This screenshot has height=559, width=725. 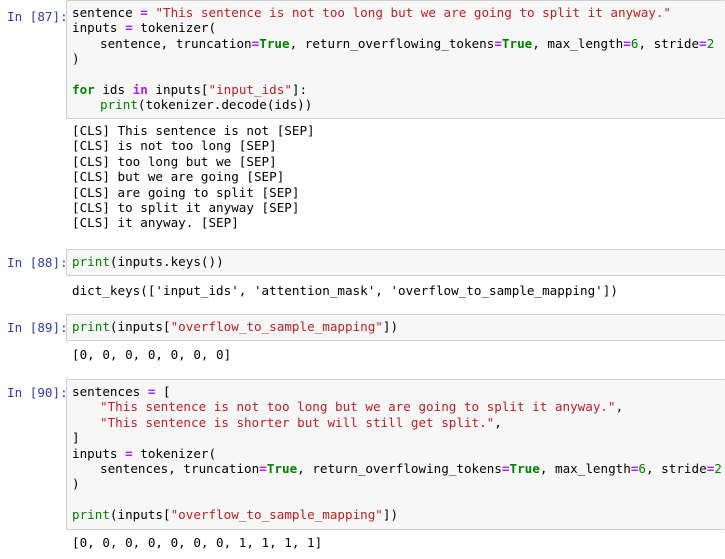 I want to click on code-token: sentence, truncation, so click(x=176, y=43).